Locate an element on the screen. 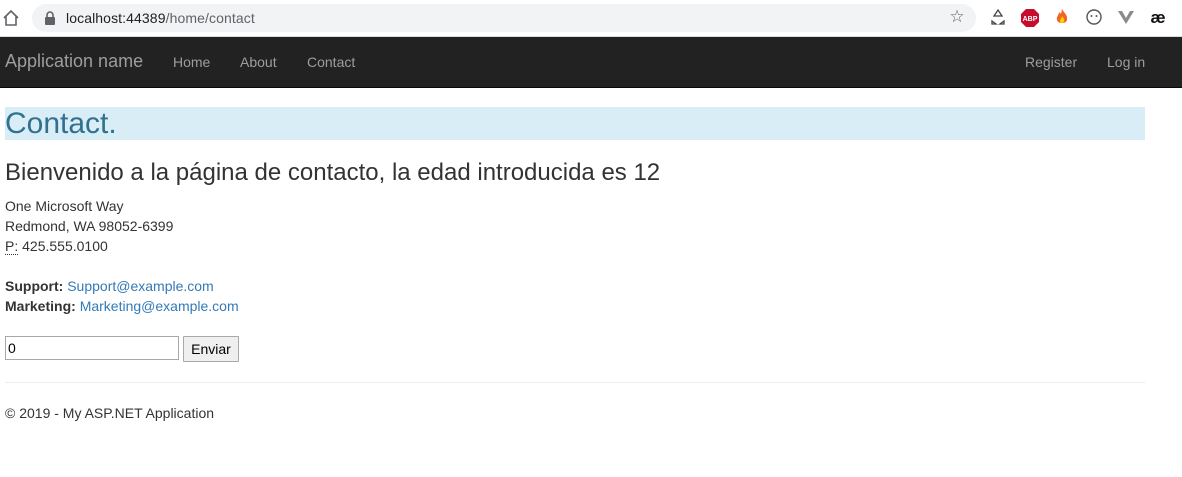 The image size is (1182, 477). marketing-label: Marketing: is located at coordinates (40, 306).